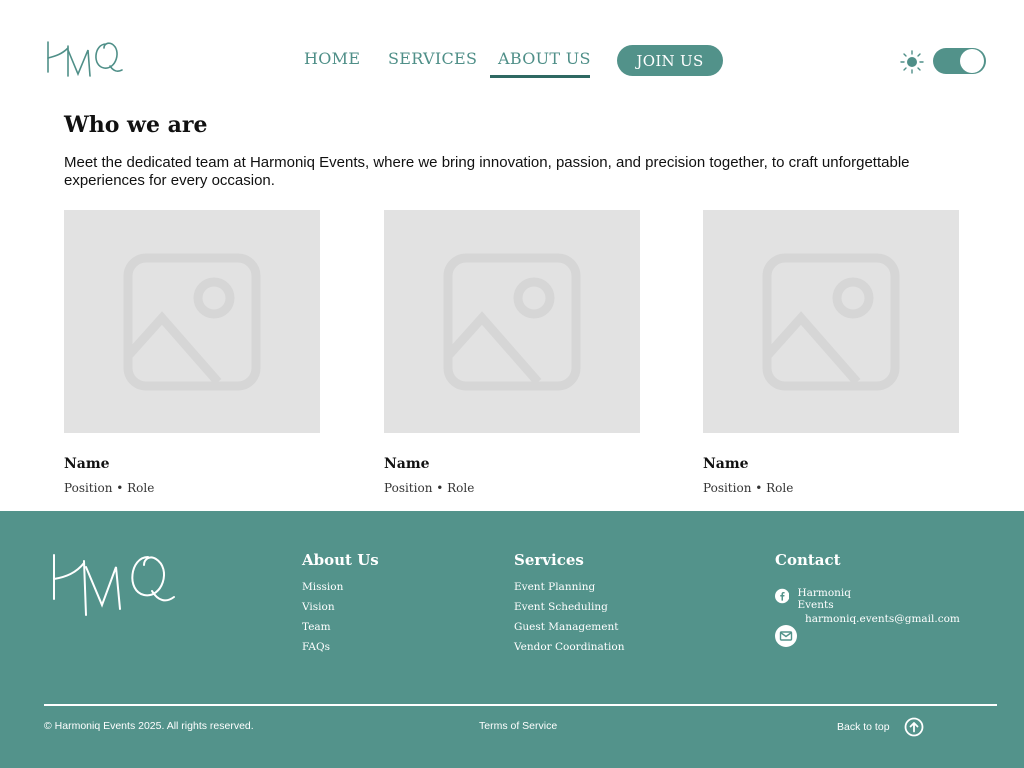 This screenshot has height=768, width=1024. I want to click on footer-about-heading: About Us, so click(340, 560).